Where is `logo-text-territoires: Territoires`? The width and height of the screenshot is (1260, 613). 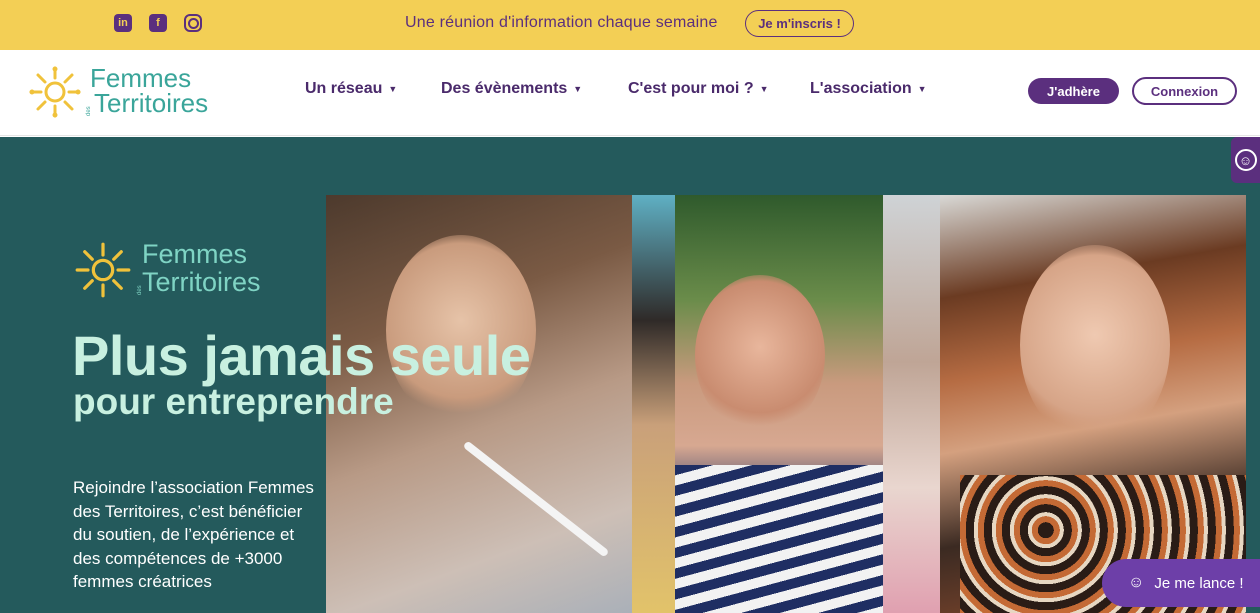 logo-text-territoires: Territoires is located at coordinates (151, 103).